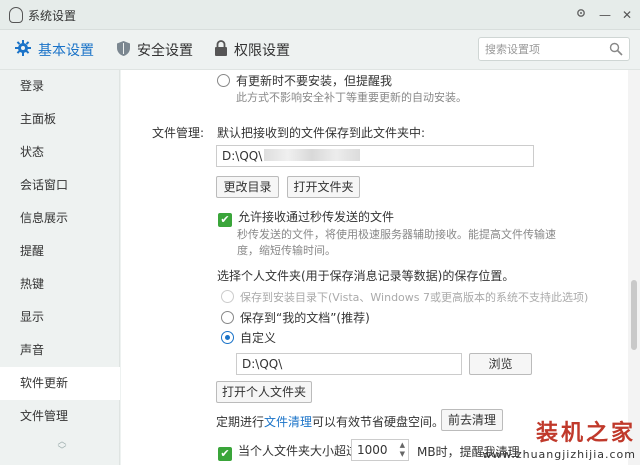 This screenshot has width=640, height=465. I want to click on custom-path-field: D:\QQ\, so click(349, 364).